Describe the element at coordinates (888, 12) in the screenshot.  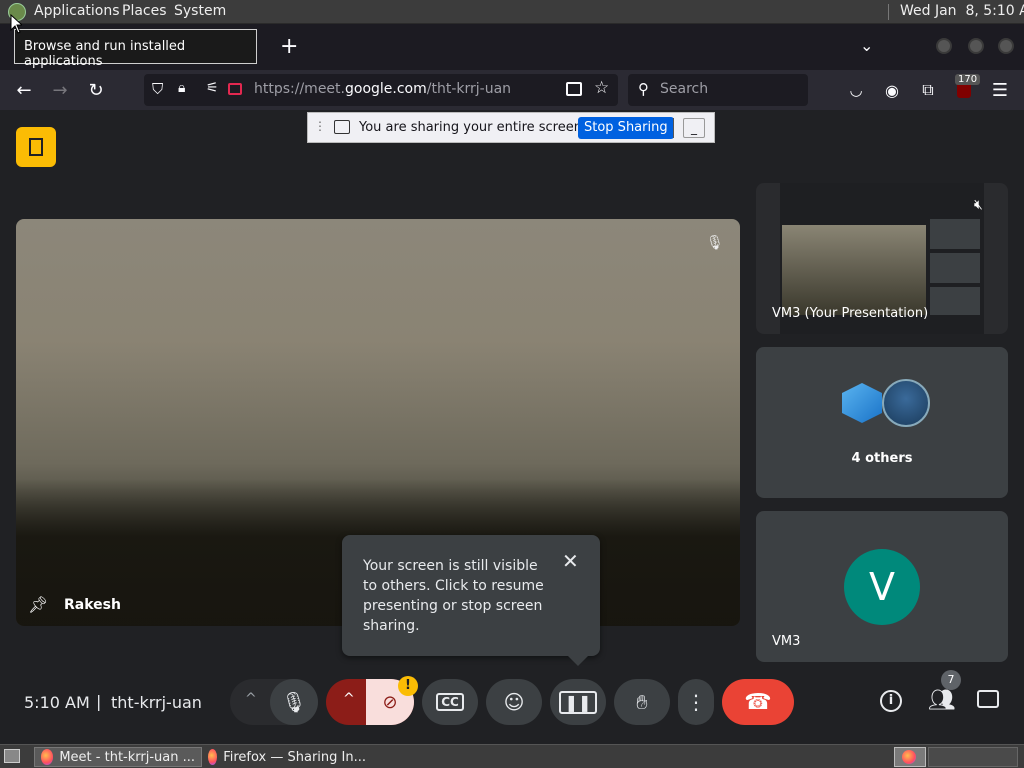
I see `panel-separator` at that location.